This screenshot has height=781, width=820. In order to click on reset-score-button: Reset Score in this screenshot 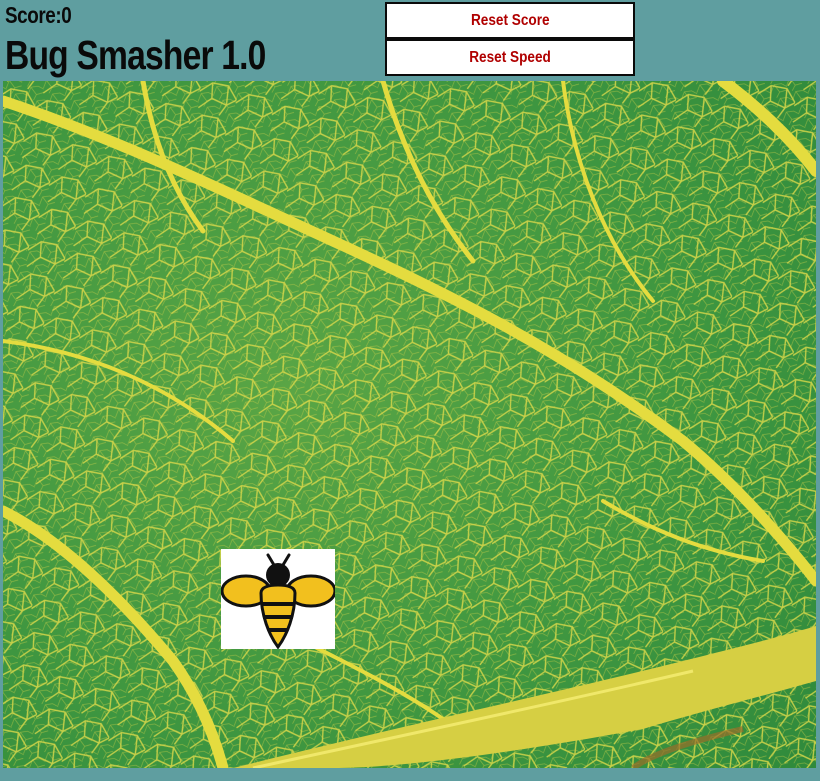, I will do `click(510, 20)`.